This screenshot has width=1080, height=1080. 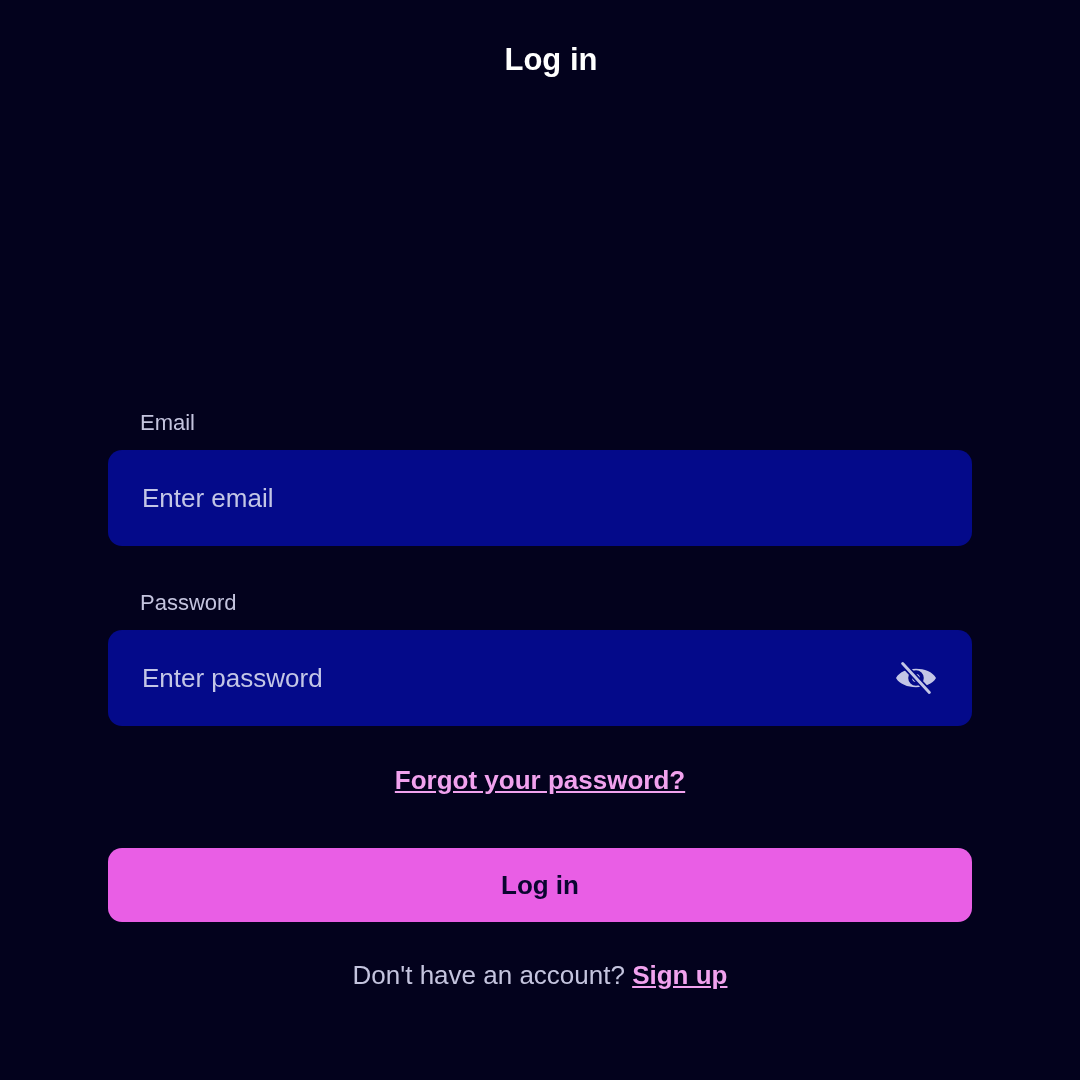 What do you see at coordinates (167, 423) in the screenshot?
I see `email-label: Email` at bounding box center [167, 423].